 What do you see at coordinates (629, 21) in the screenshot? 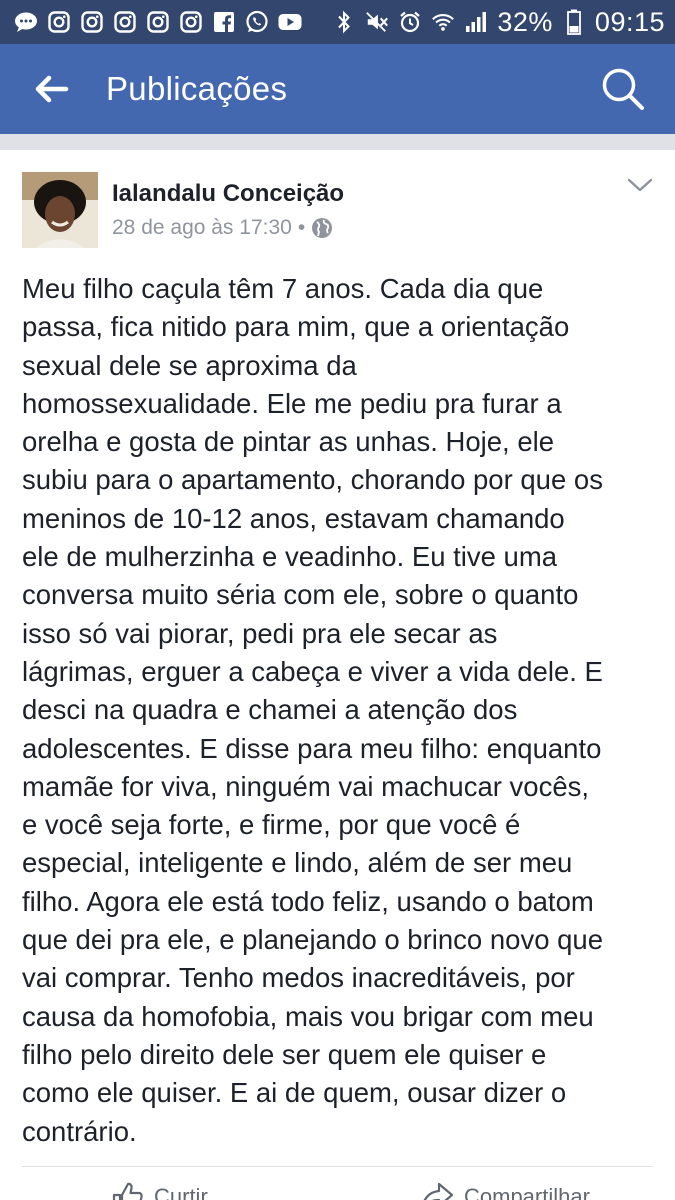
I see `clock: 09:15` at bounding box center [629, 21].